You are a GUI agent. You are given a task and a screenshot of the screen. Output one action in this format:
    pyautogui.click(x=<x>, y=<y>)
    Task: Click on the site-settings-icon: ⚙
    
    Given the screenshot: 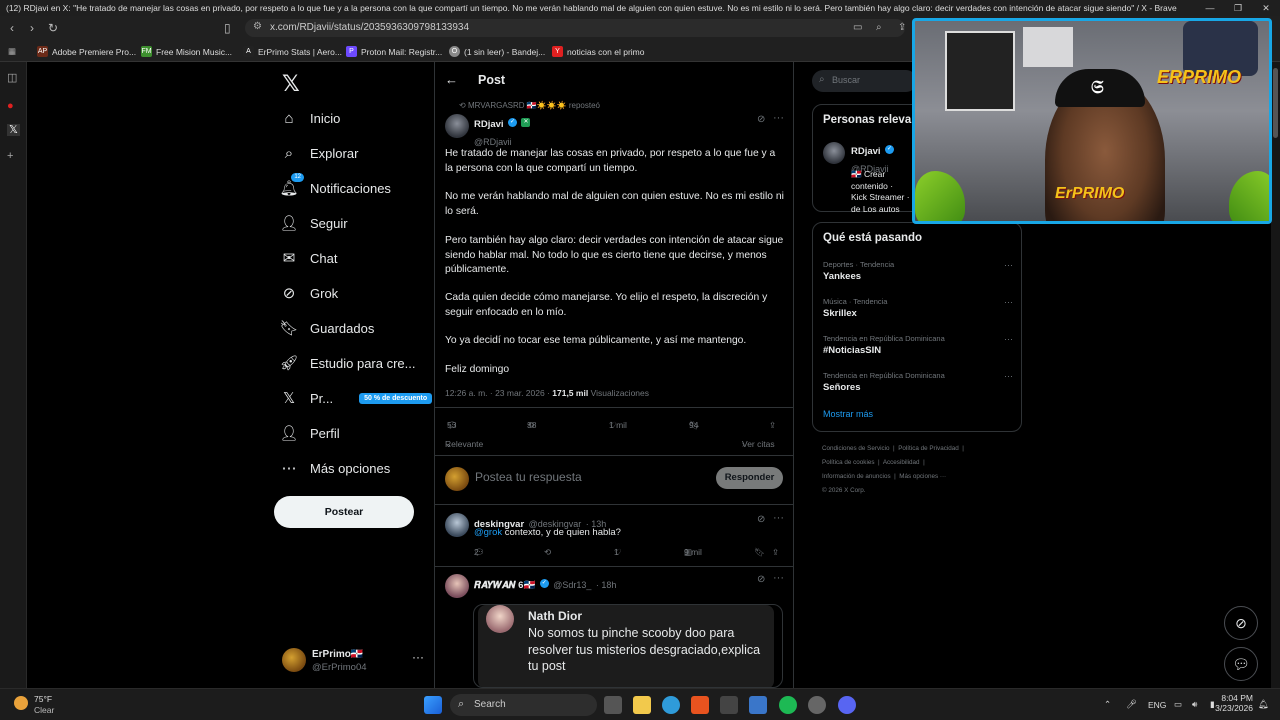 What is the action you would take?
    pyautogui.click(x=257, y=26)
    